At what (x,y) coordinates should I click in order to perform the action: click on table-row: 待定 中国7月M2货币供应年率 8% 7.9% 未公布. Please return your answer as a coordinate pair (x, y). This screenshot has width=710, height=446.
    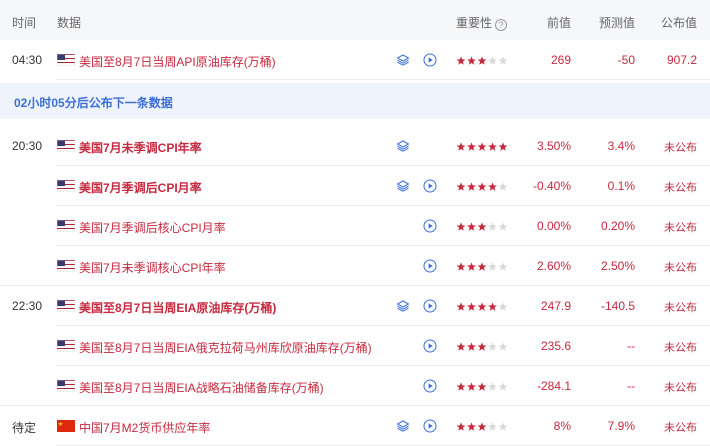
    Looking at the image, I should click on (355, 426).